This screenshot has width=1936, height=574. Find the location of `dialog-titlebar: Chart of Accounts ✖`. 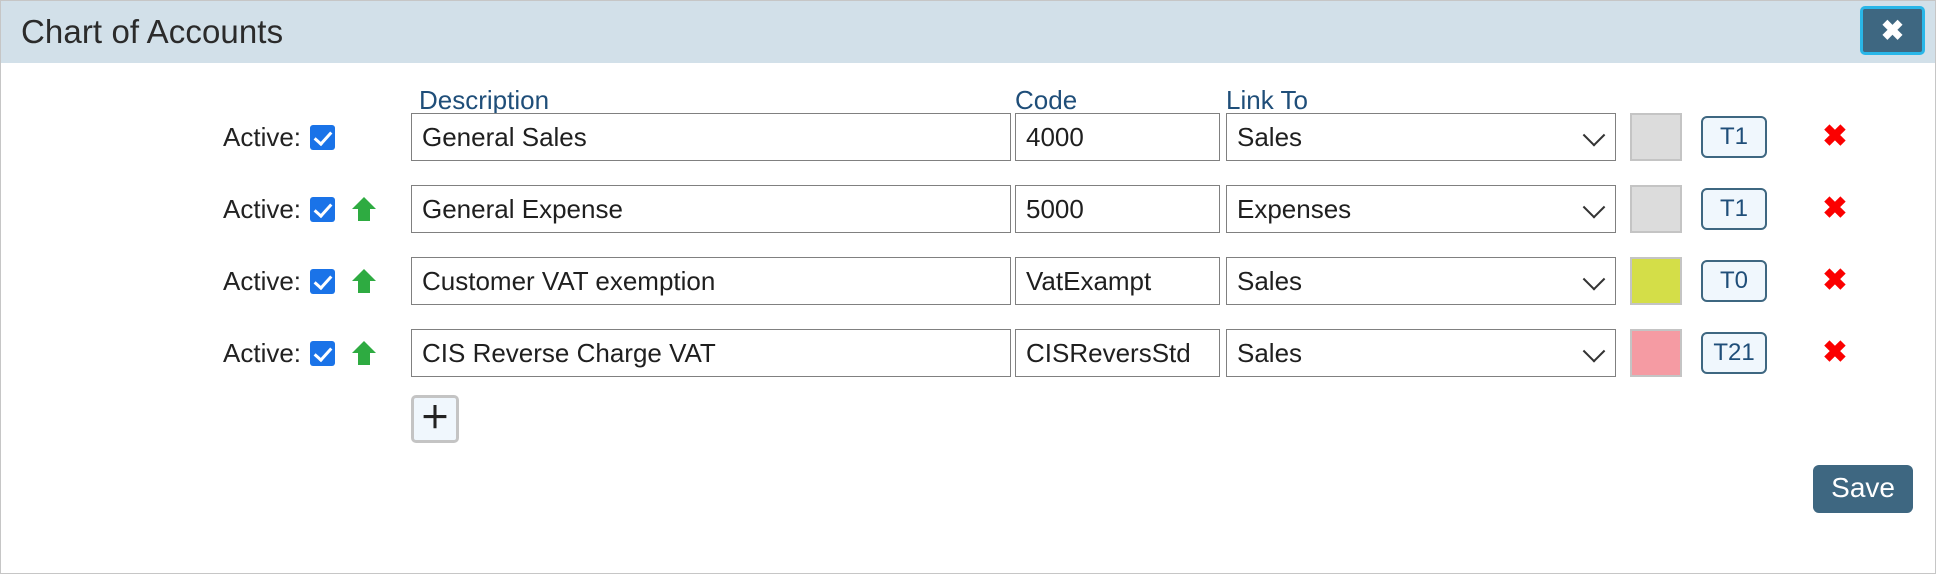

dialog-titlebar: Chart of Accounts ✖ is located at coordinates (968, 32).